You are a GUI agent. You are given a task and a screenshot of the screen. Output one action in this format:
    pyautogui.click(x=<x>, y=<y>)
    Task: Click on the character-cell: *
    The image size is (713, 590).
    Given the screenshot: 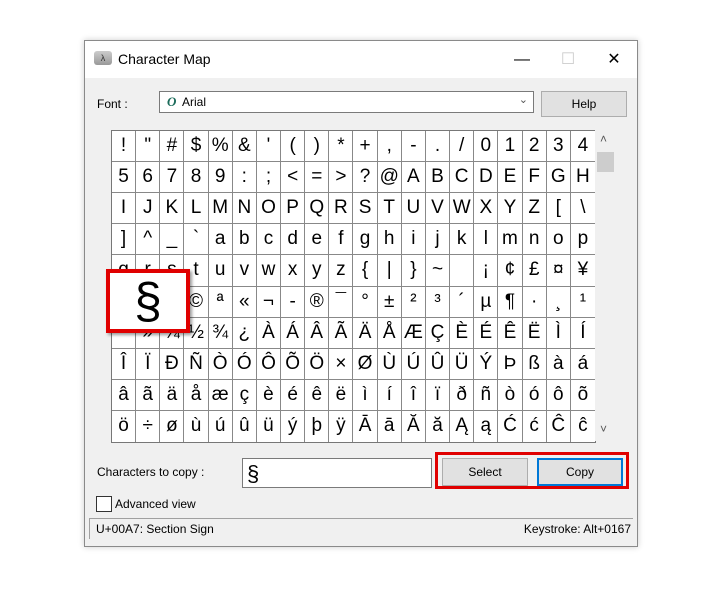 What is the action you would take?
    pyautogui.click(x=341, y=147)
    